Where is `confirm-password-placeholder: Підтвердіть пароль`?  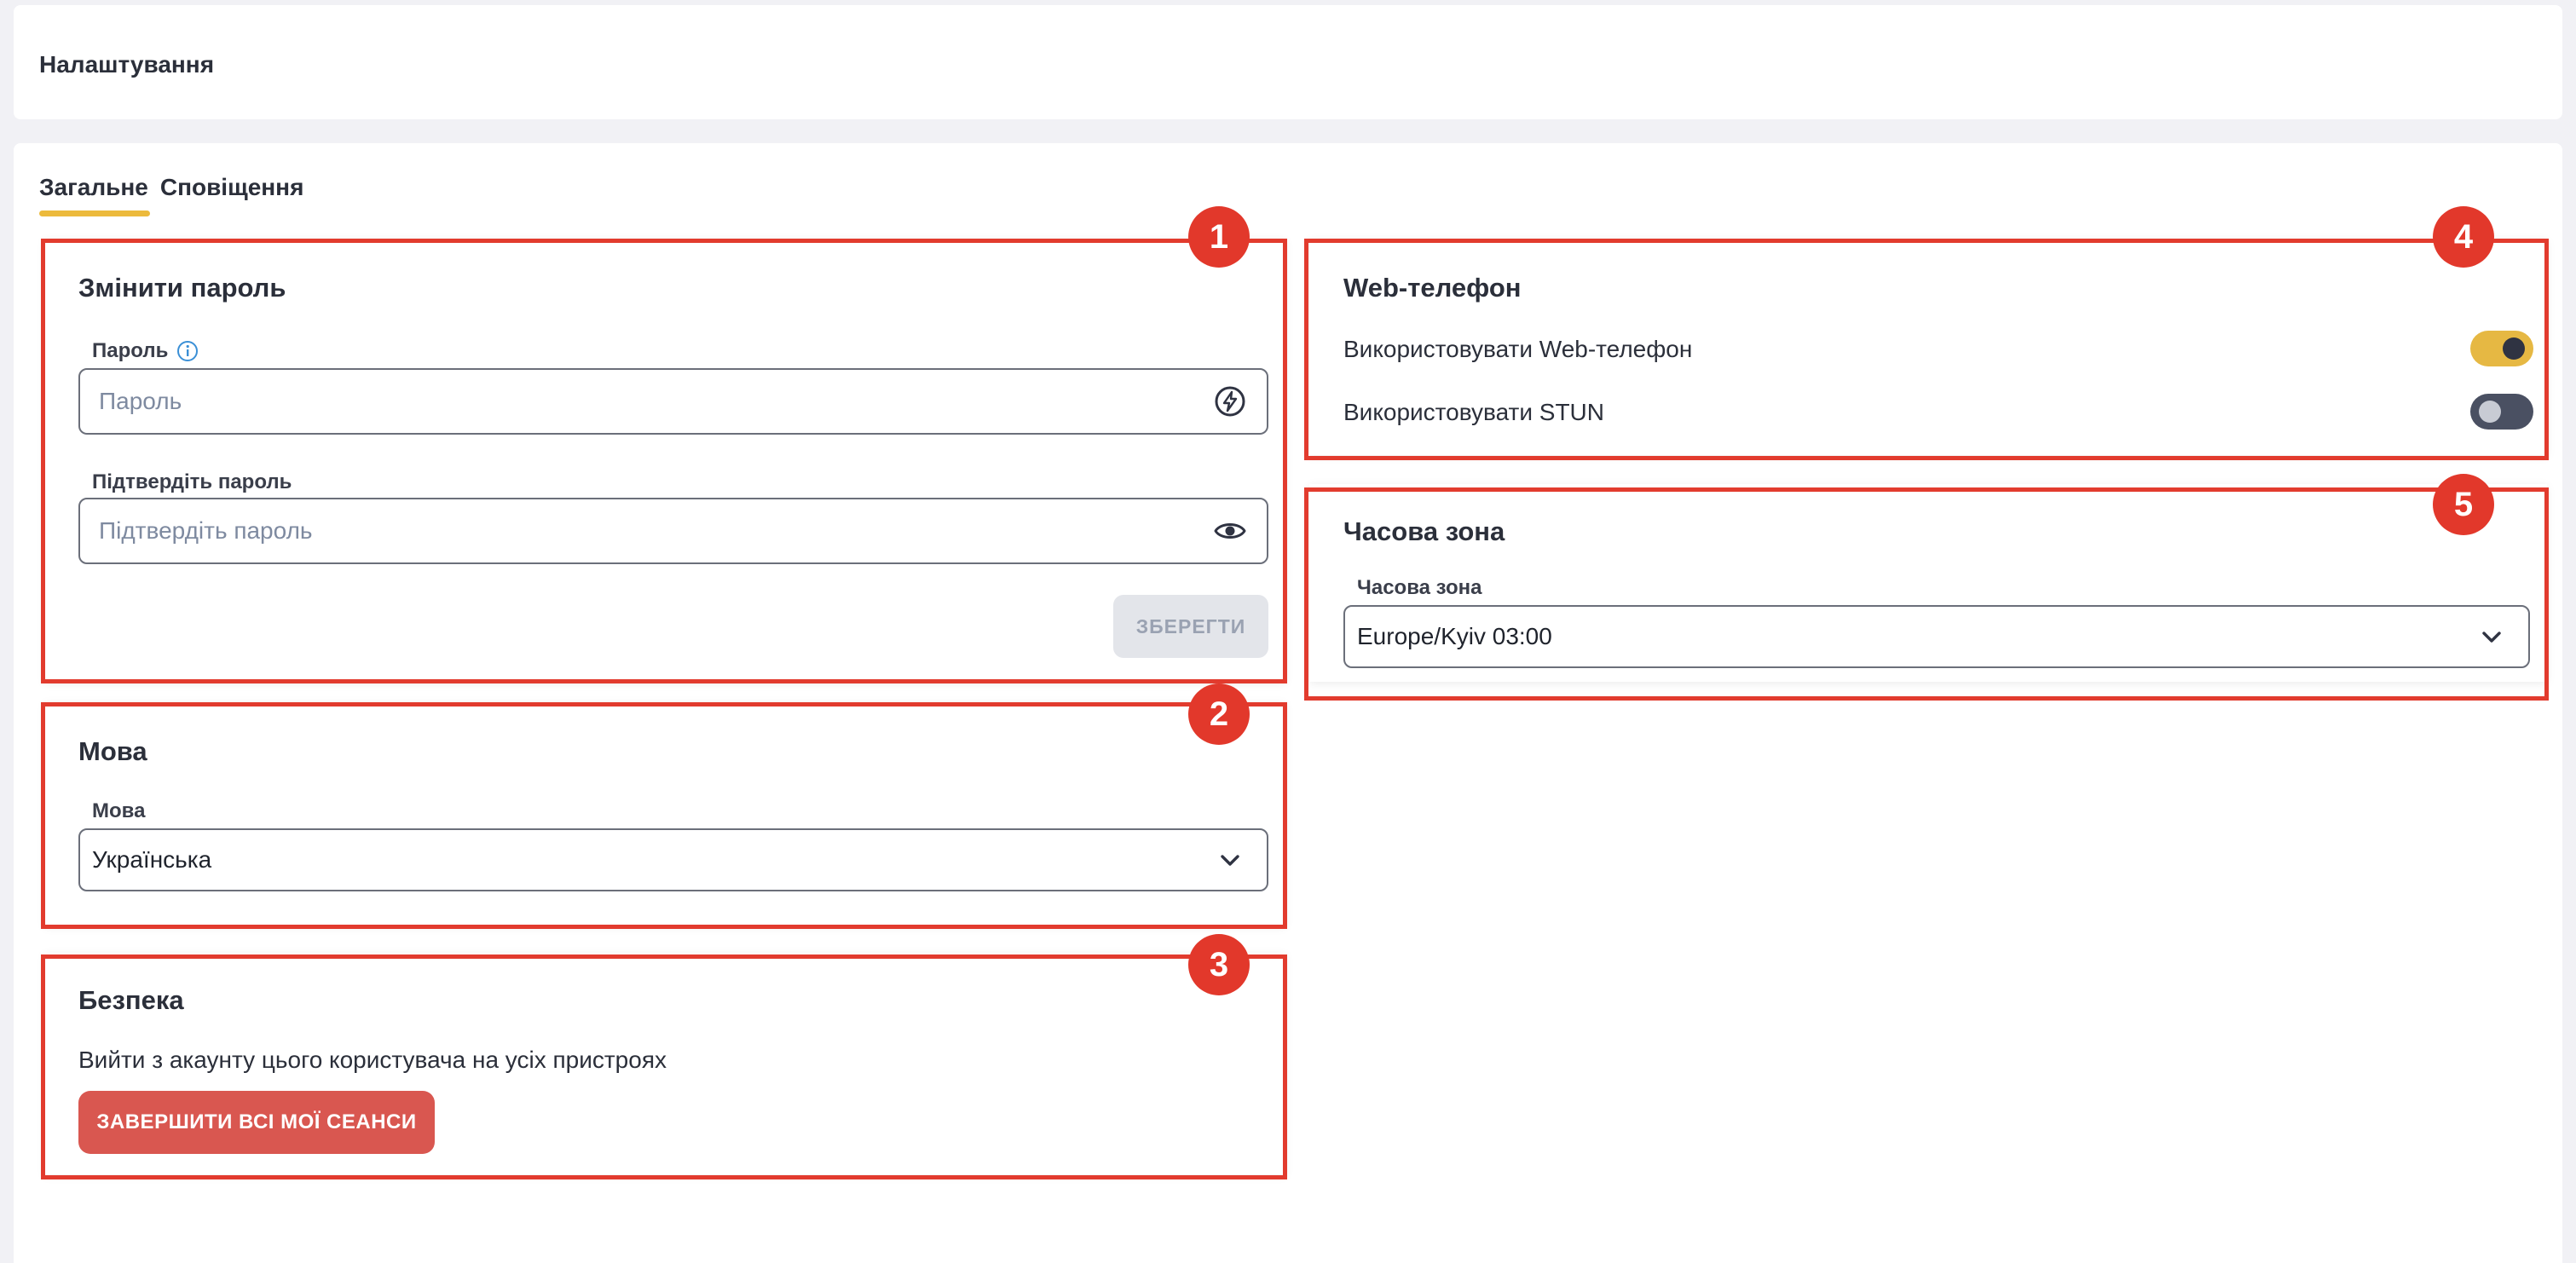 confirm-password-placeholder: Підтвердіть пароль is located at coordinates (206, 530).